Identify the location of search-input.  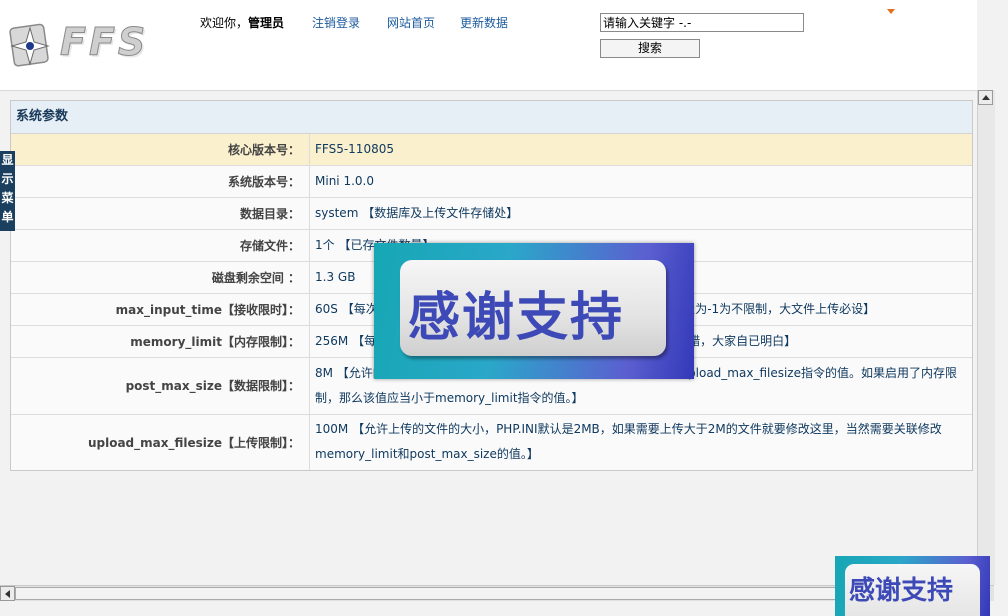
(702, 22).